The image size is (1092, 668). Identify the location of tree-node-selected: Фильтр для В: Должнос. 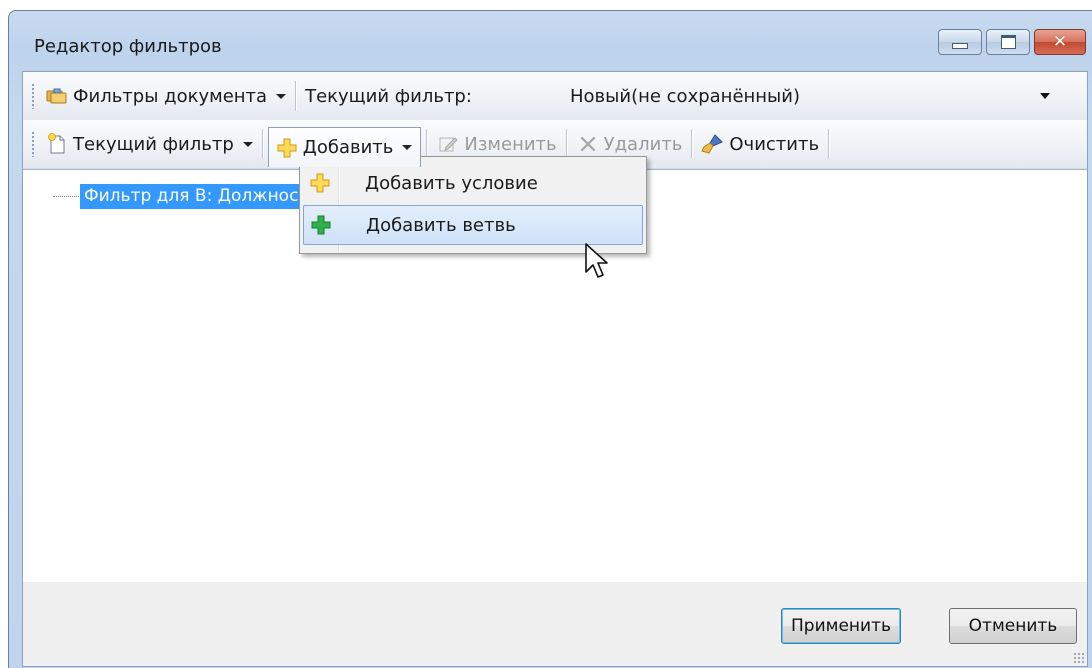
(200, 196).